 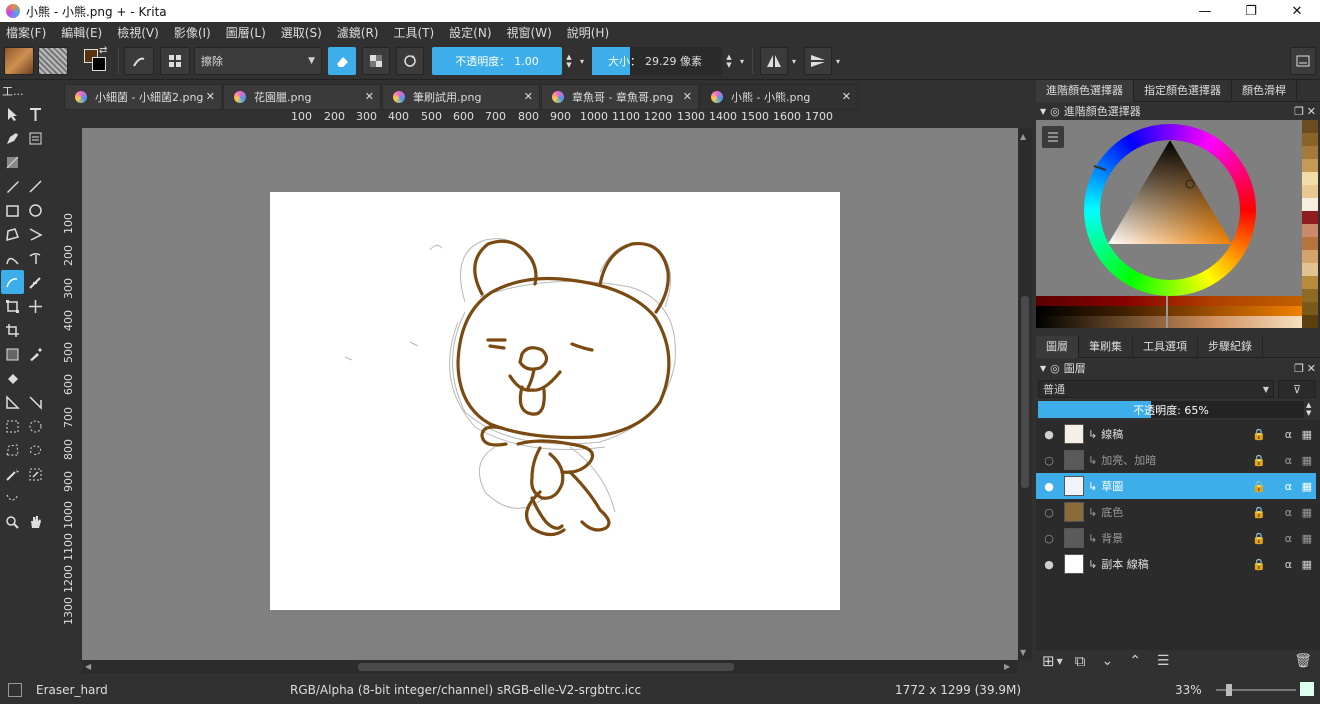 What do you see at coordinates (1230, 346) in the screenshot?
I see `tab-undo-history: 步驟紀錄` at bounding box center [1230, 346].